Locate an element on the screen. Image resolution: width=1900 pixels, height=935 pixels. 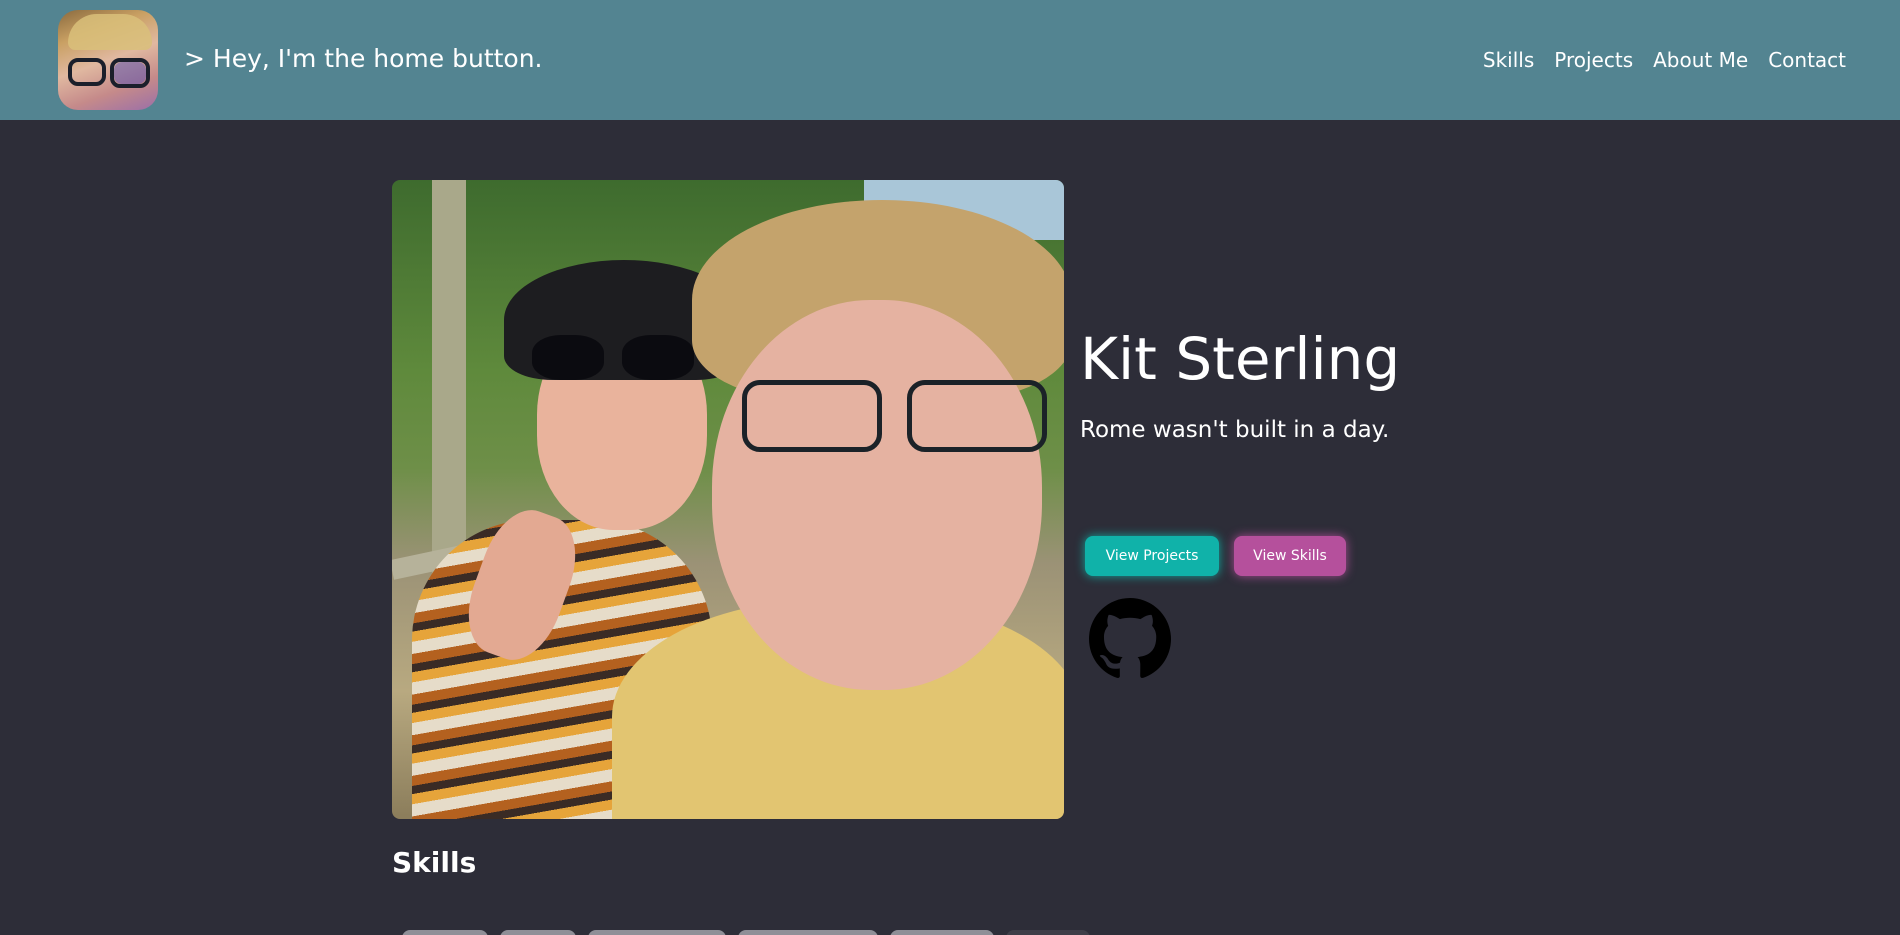
nav-links: Skills Projects About Me Contact is located at coordinates (1664, 60).